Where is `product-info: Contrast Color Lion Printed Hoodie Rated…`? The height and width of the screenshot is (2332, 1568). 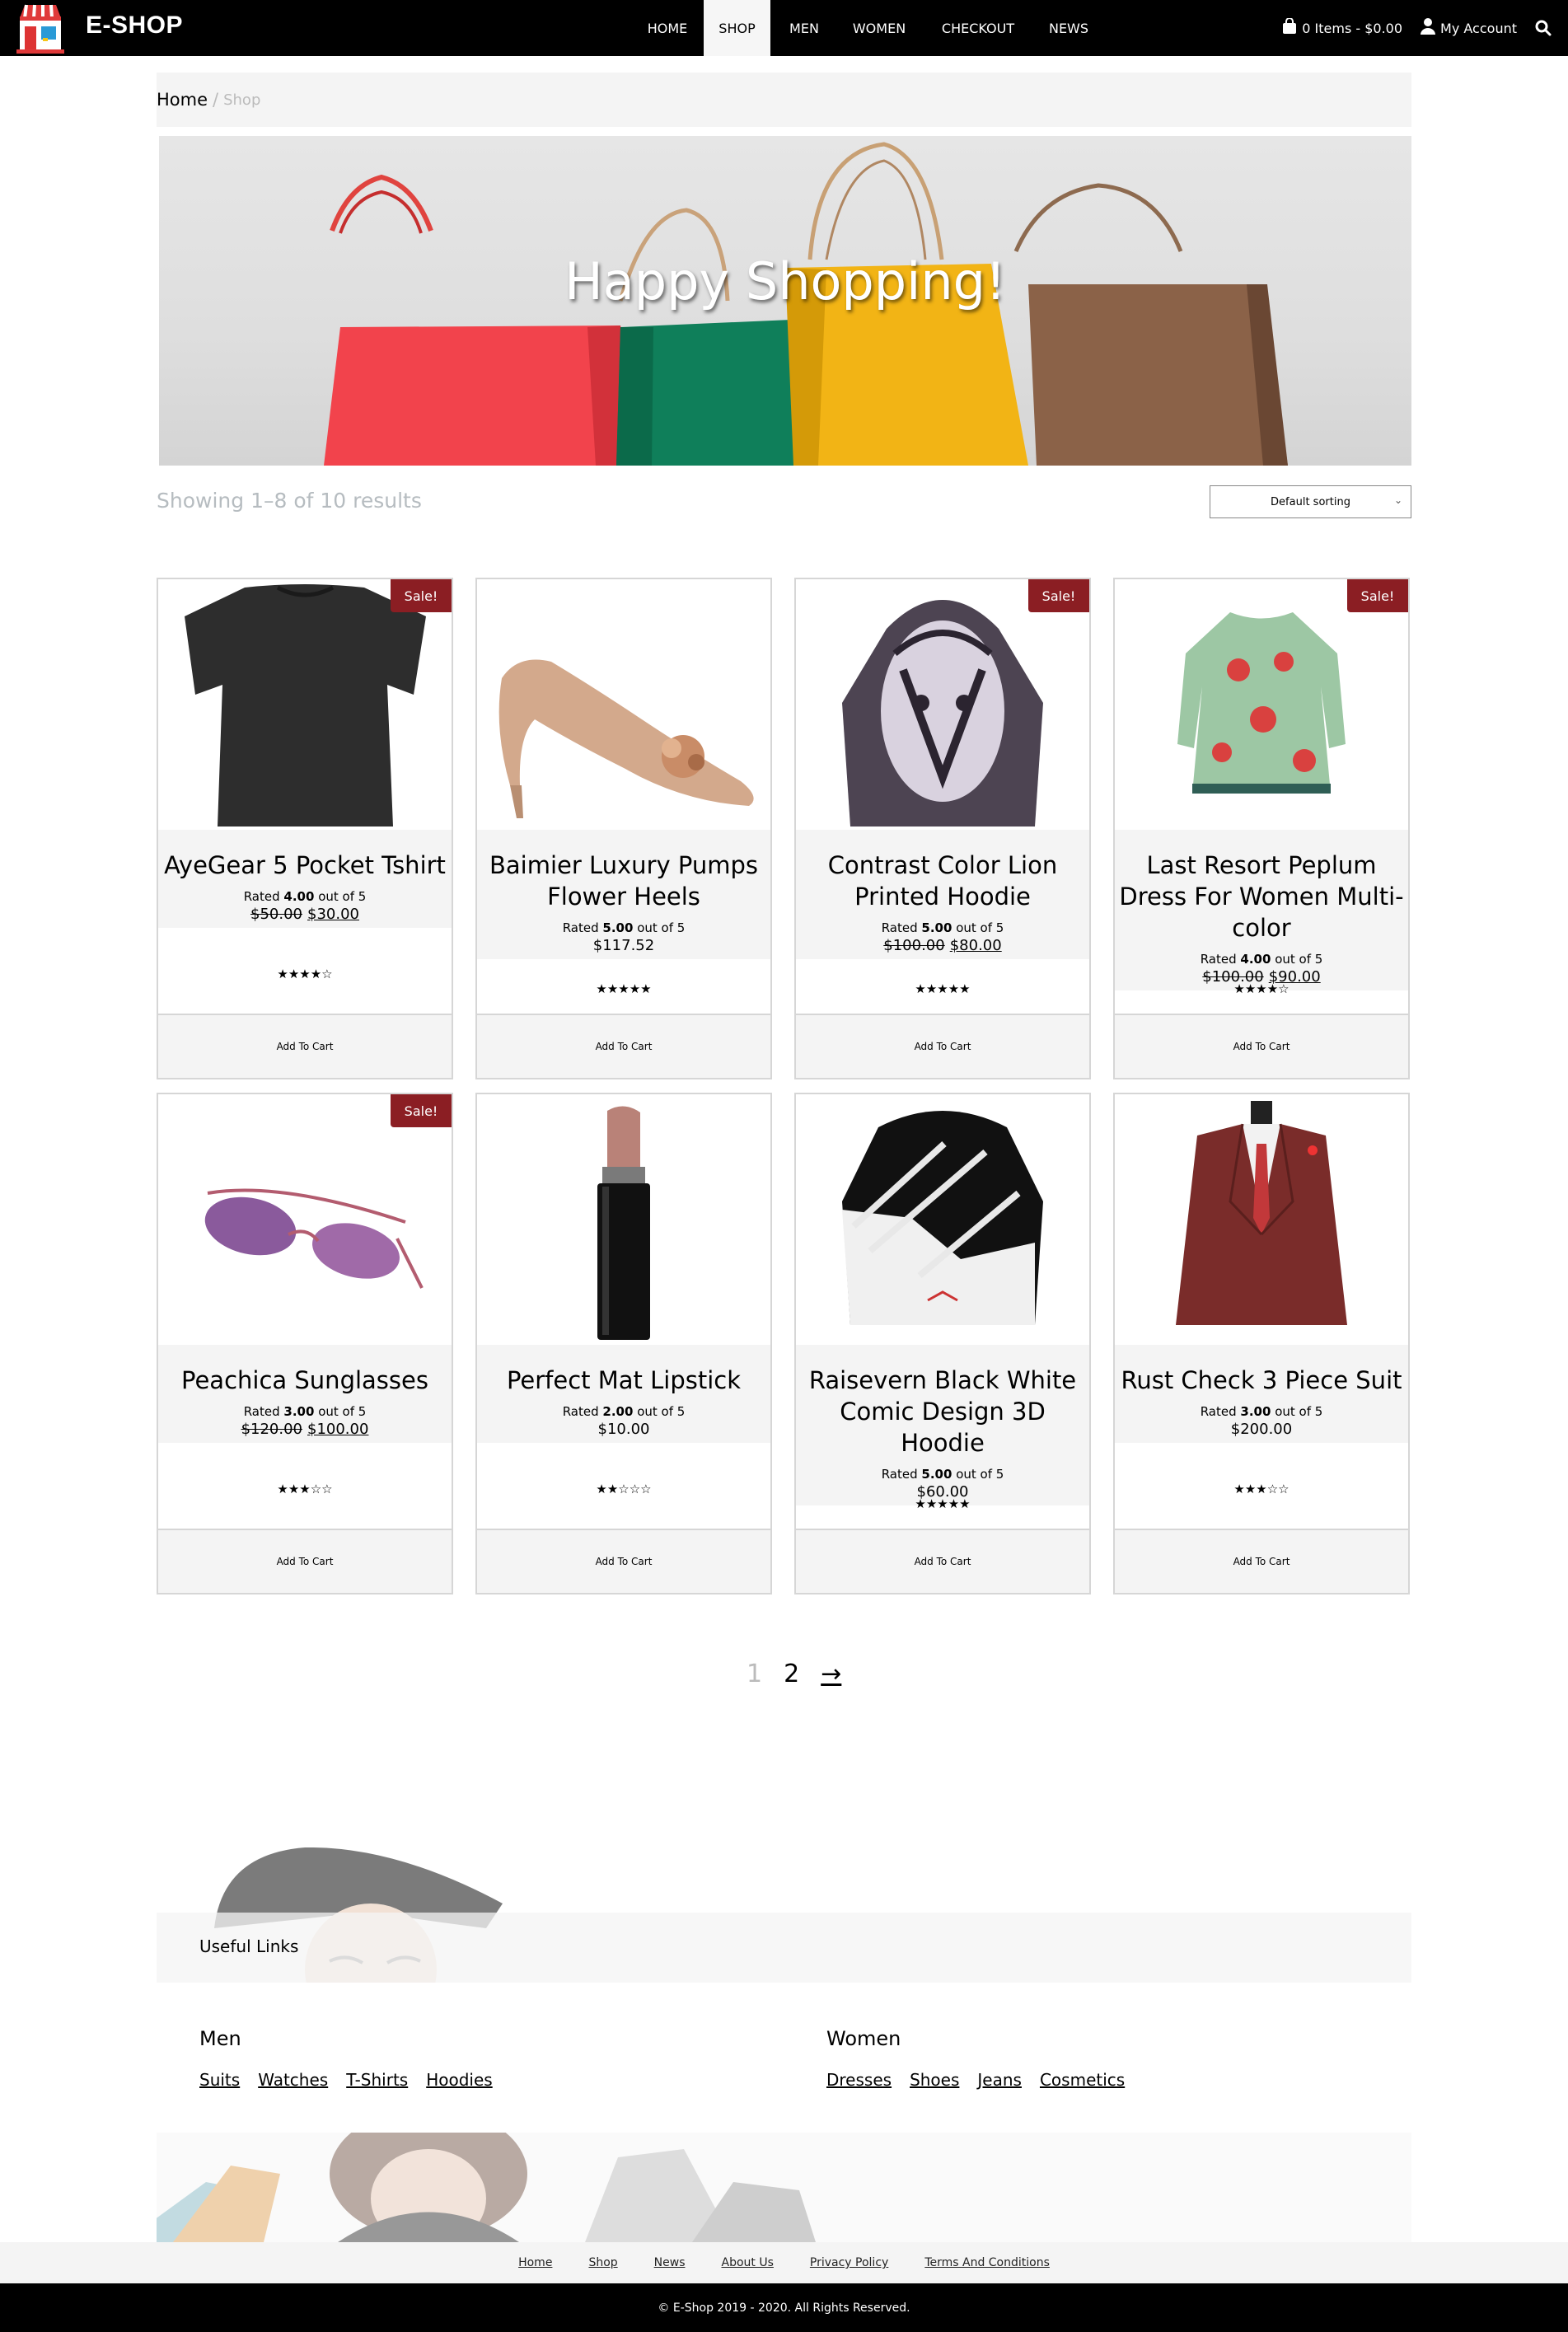 product-info: Contrast Color Lion Printed Hoodie Rated… is located at coordinates (942, 895).